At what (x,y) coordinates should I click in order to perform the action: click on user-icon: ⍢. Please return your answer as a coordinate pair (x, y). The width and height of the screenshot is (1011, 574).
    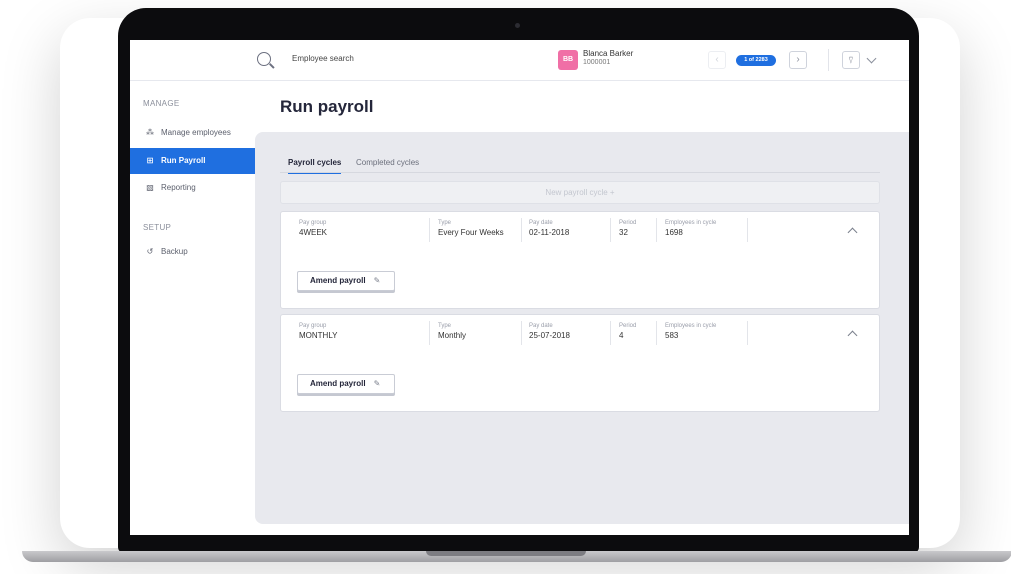
    Looking at the image, I should click on (851, 60).